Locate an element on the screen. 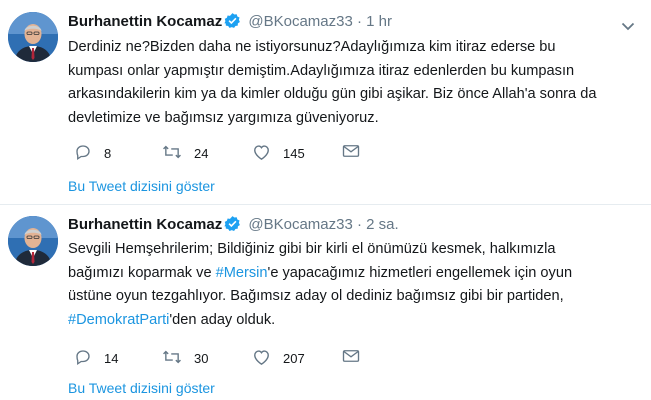 The image size is (651, 400). tweet-text-fragment: 'den aday olduk. is located at coordinates (222, 319).